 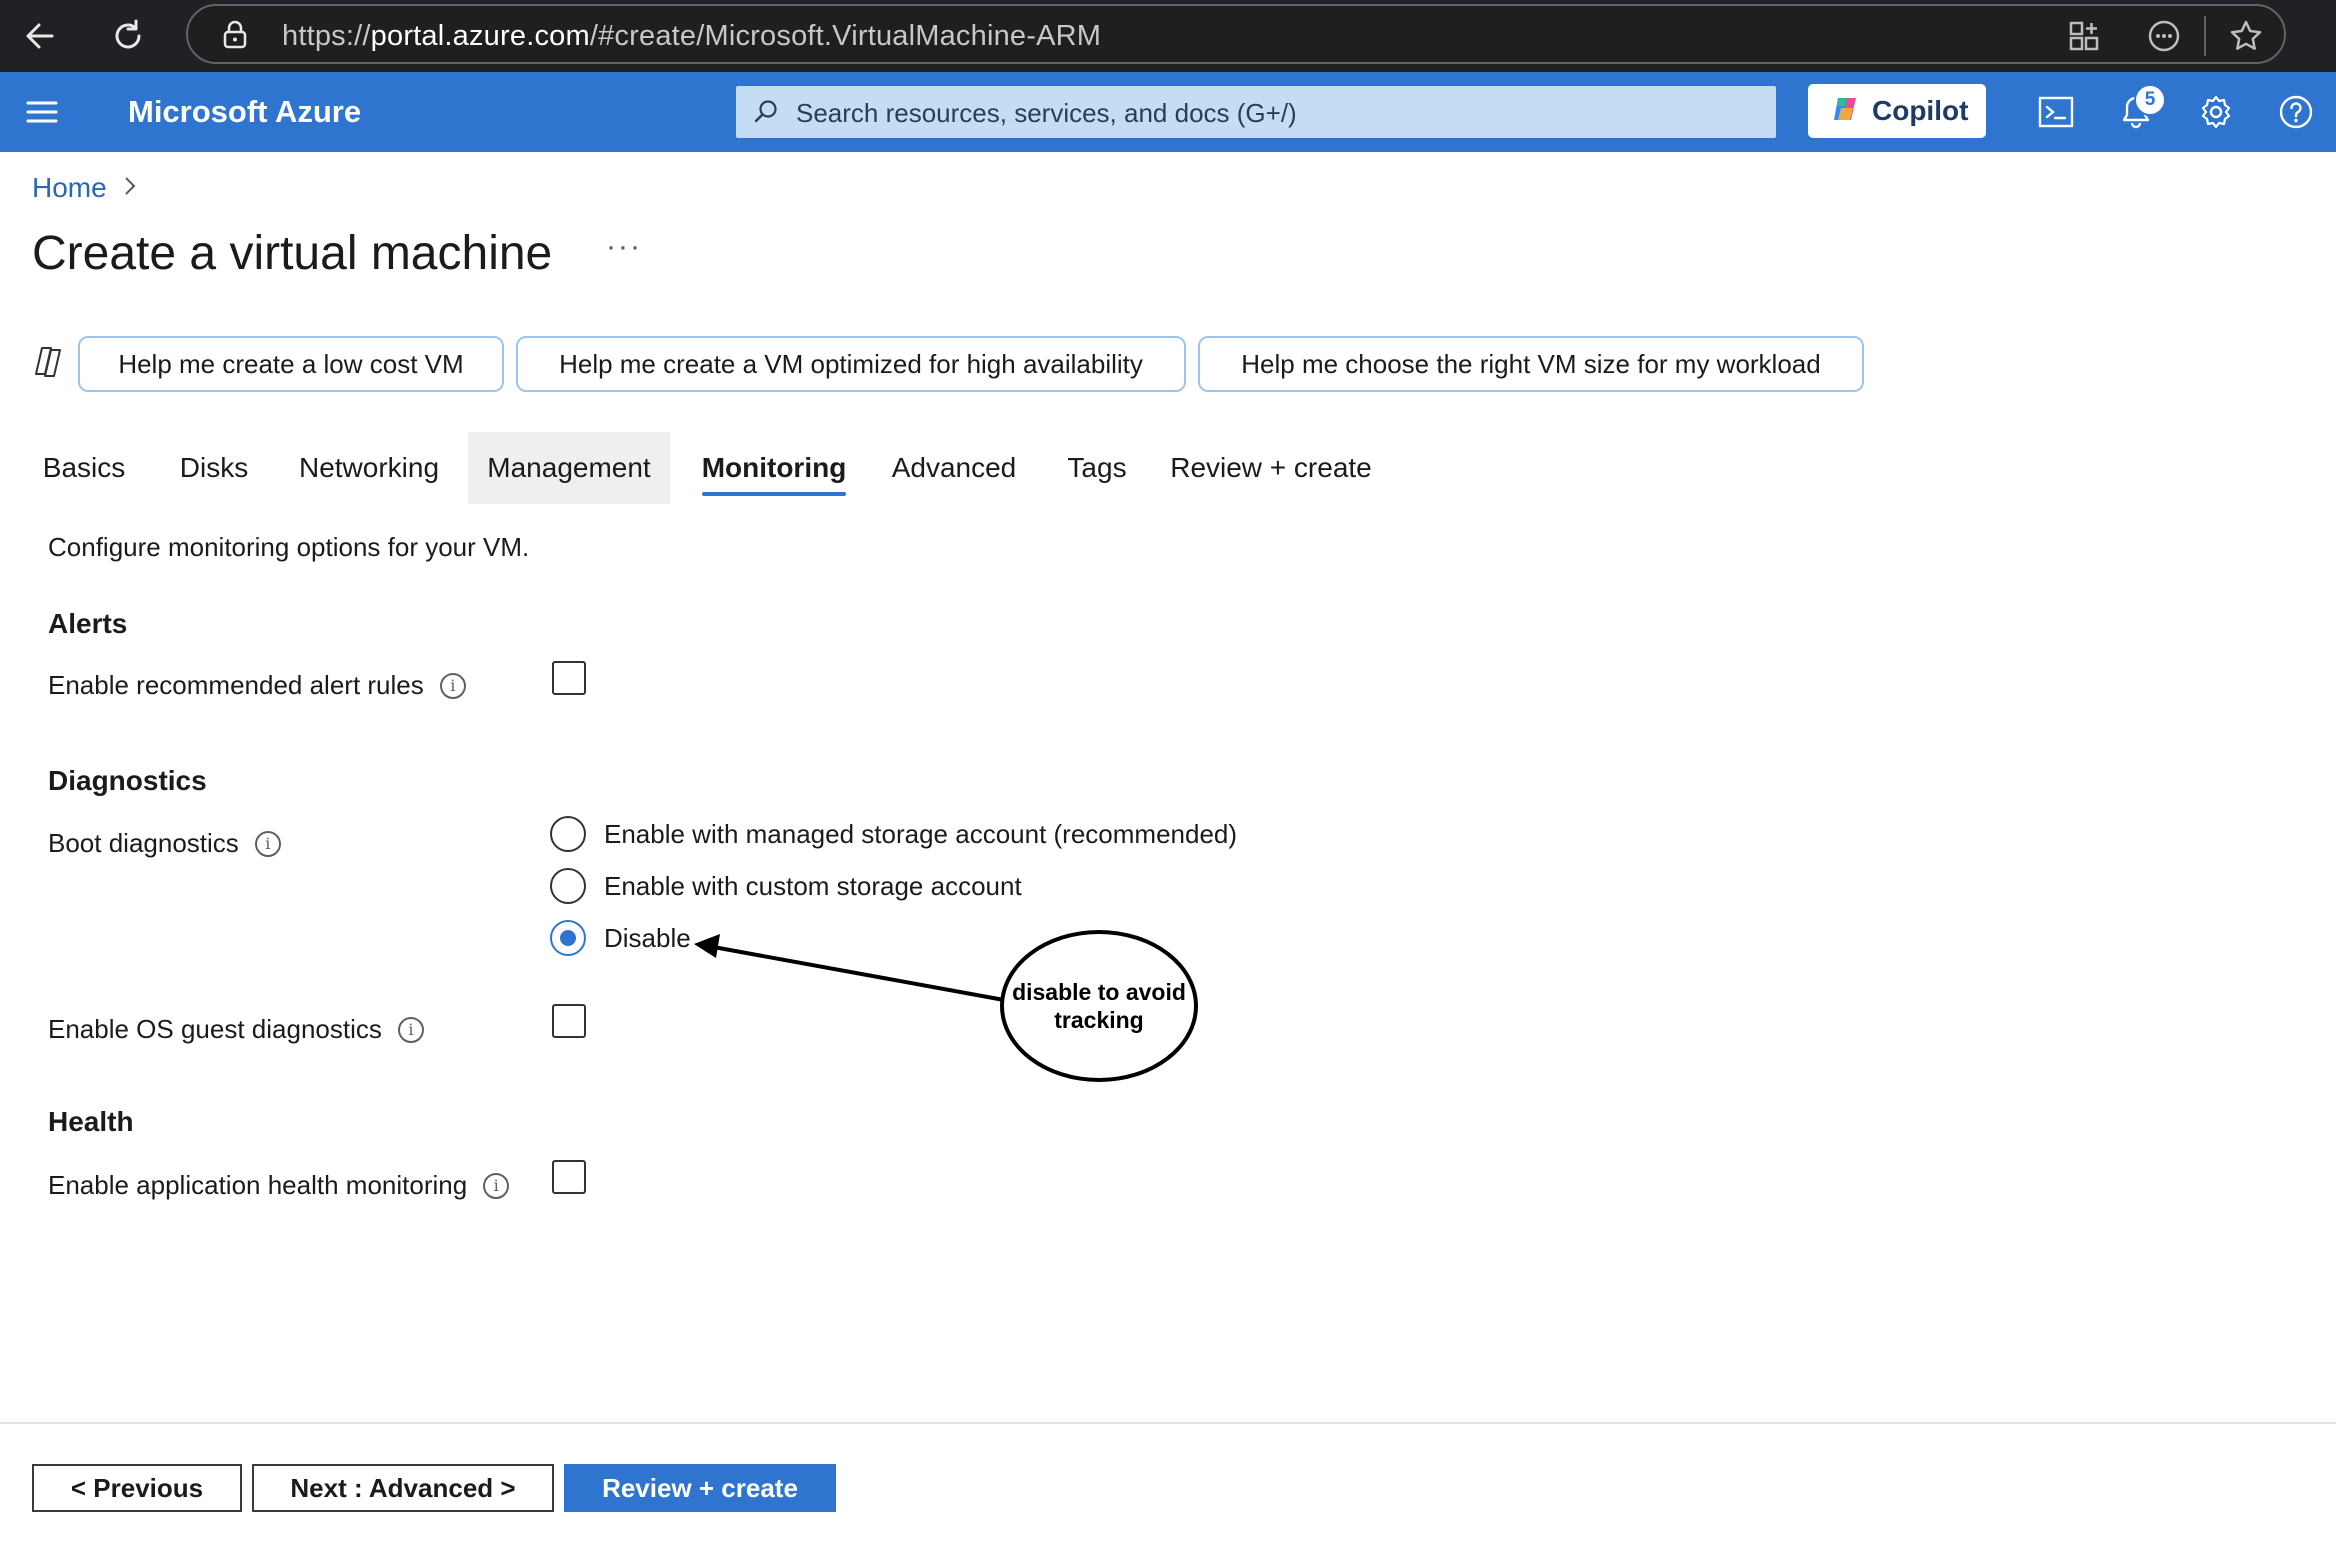 I want to click on diagnostics-heading: Diagnostics, so click(x=127, y=780).